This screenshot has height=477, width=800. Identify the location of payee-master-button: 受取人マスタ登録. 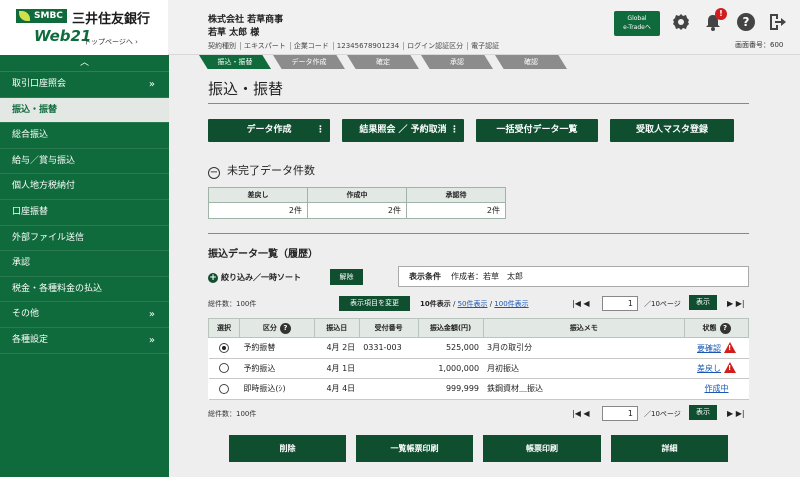
(672, 130).